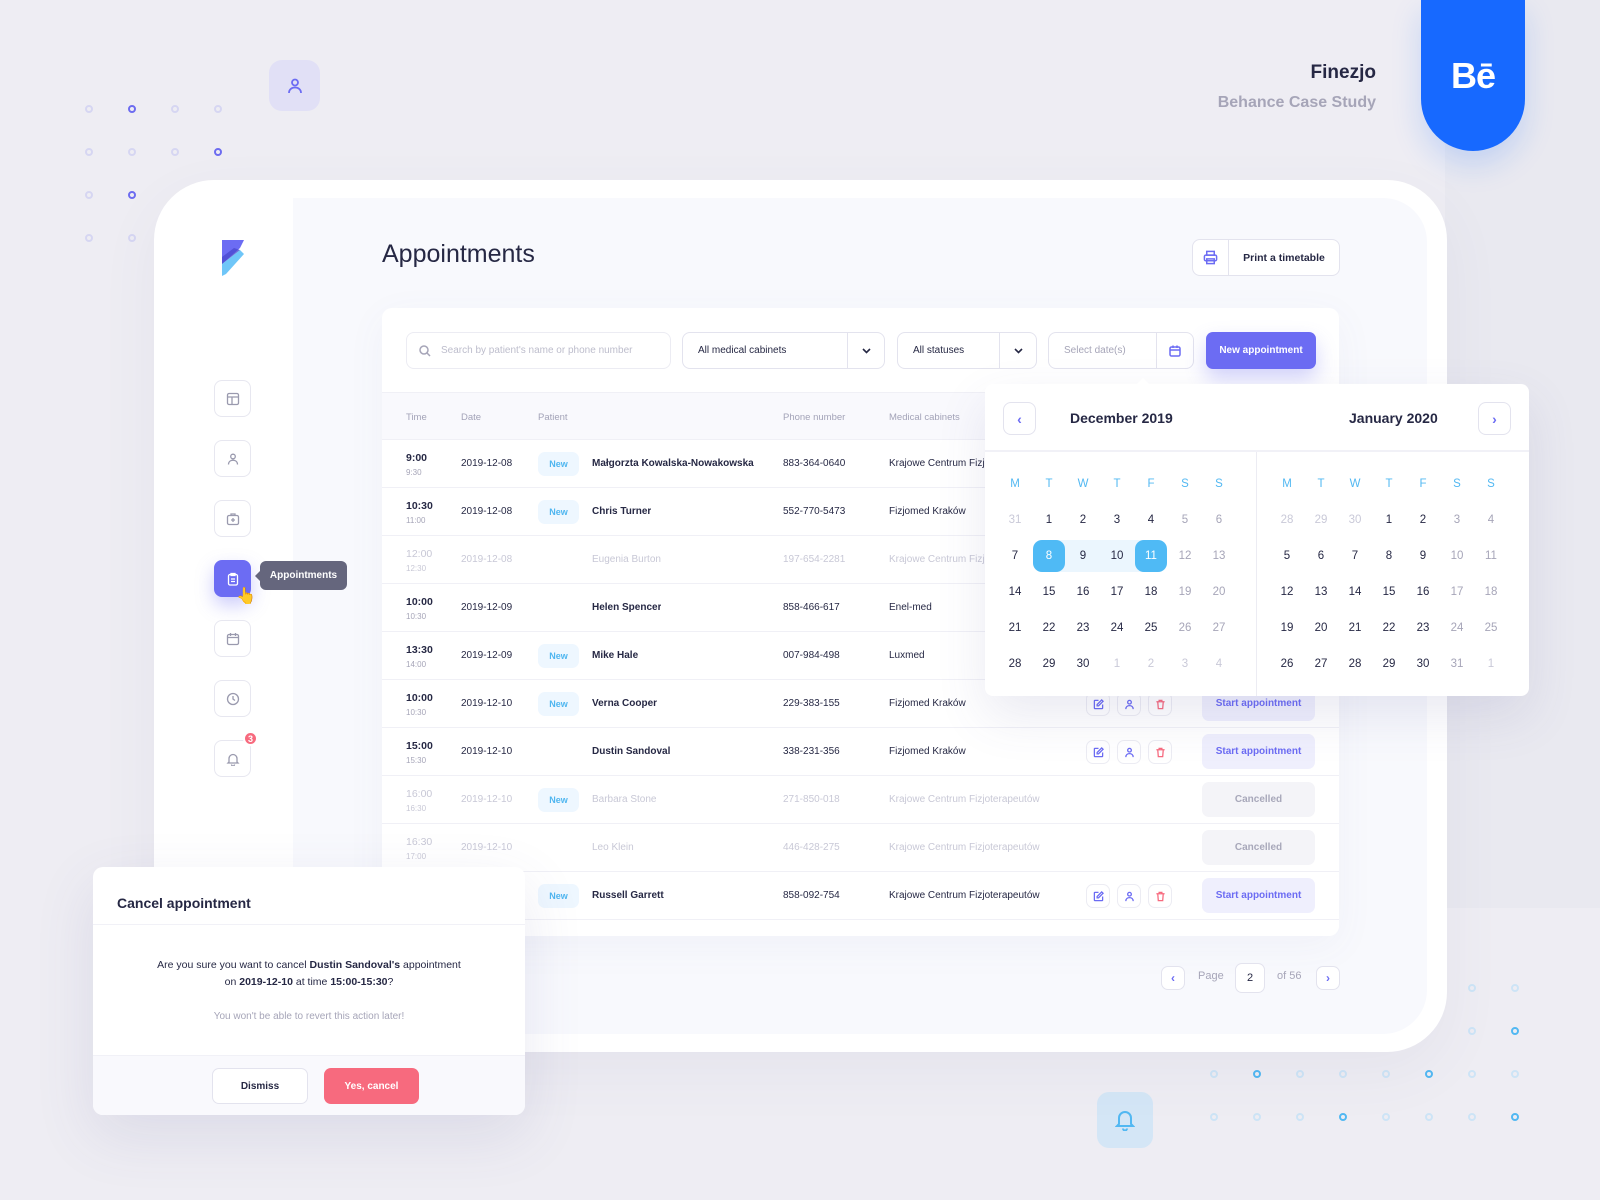 The image size is (1600, 1200). What do you see at coordinates (471, 417) in the screenshot?
I see `header-date: Date` at bounding box center [471, 417].